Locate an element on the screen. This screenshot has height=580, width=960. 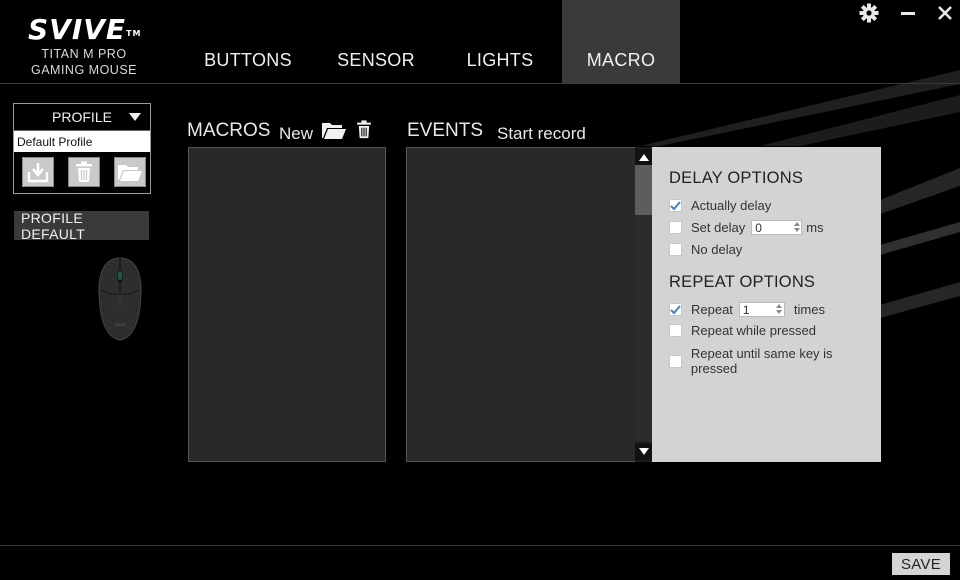
repeat-options-title: REPEAT OPTIONS is located at coordinates (742, 282).